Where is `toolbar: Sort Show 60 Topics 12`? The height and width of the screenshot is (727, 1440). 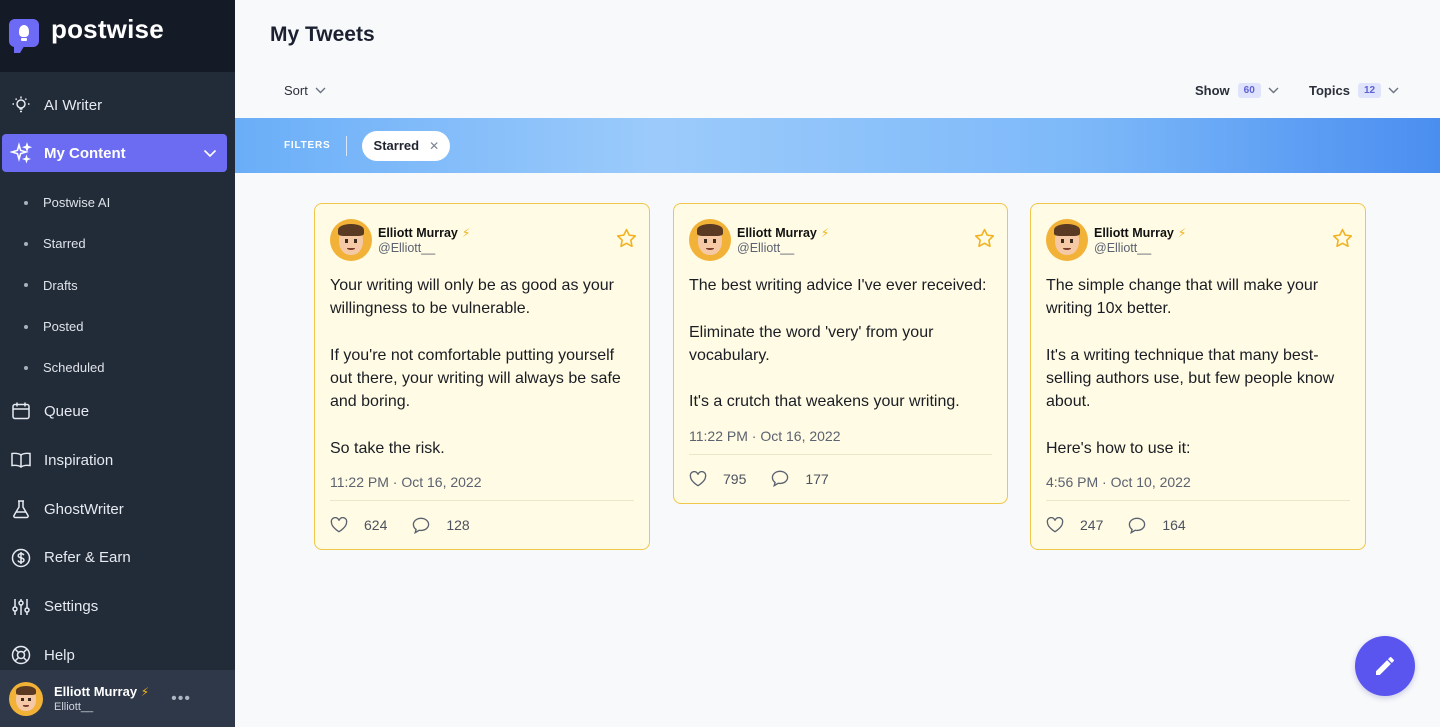
toolbar: Sort Show 60 Topics 12 is located at coordinates (837, 91).